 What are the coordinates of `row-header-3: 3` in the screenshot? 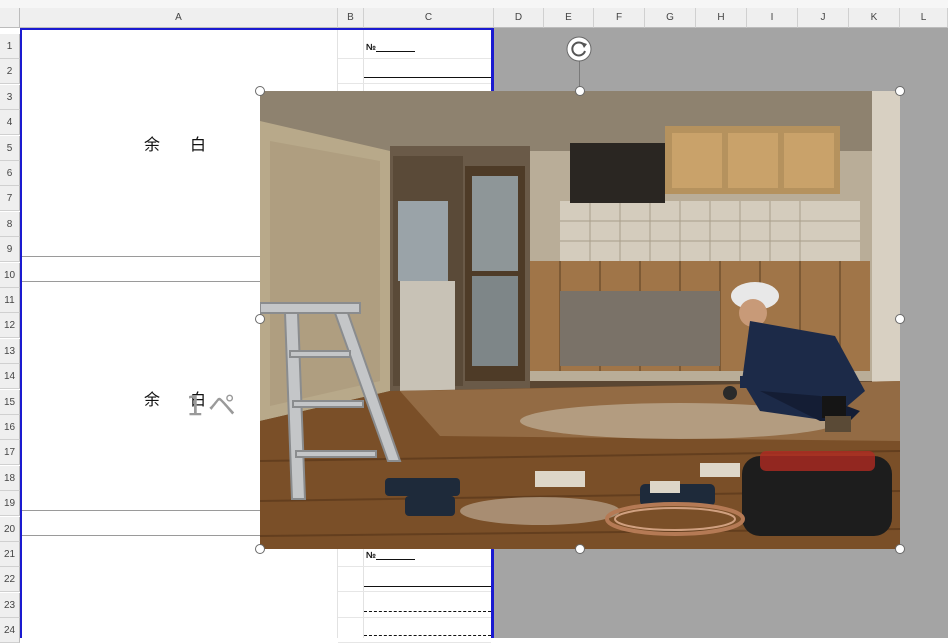 It's located at (10, 97).